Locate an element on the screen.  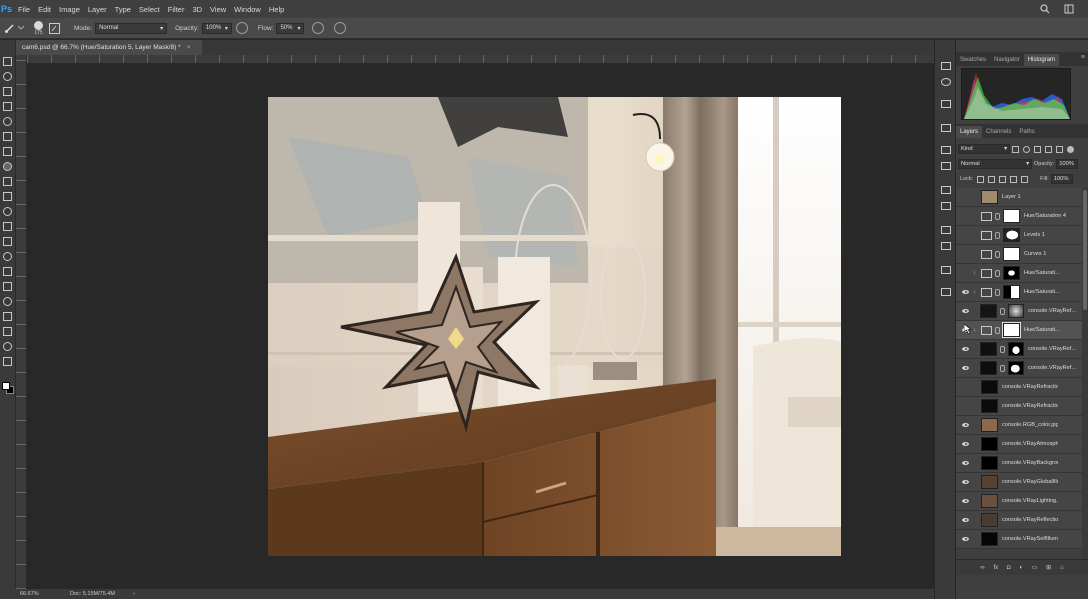
layer-name: Layer 1 is located at coordinates (1030, 197).